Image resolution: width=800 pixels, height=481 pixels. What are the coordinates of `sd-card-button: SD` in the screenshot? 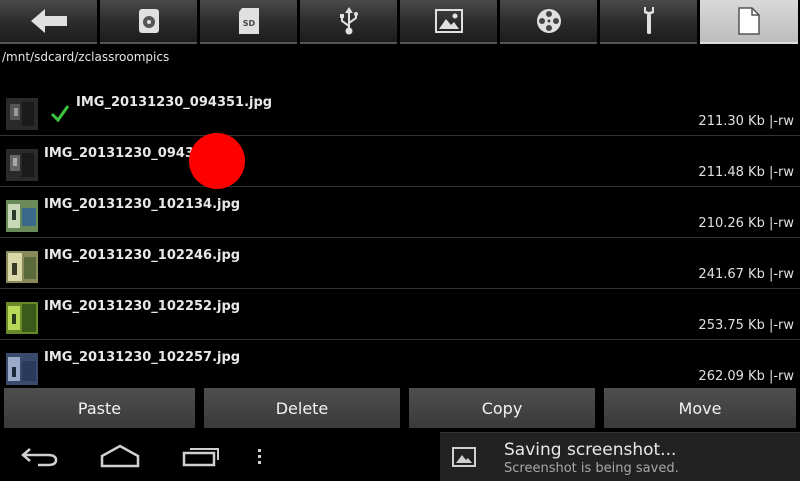 It's located at (248, 22).